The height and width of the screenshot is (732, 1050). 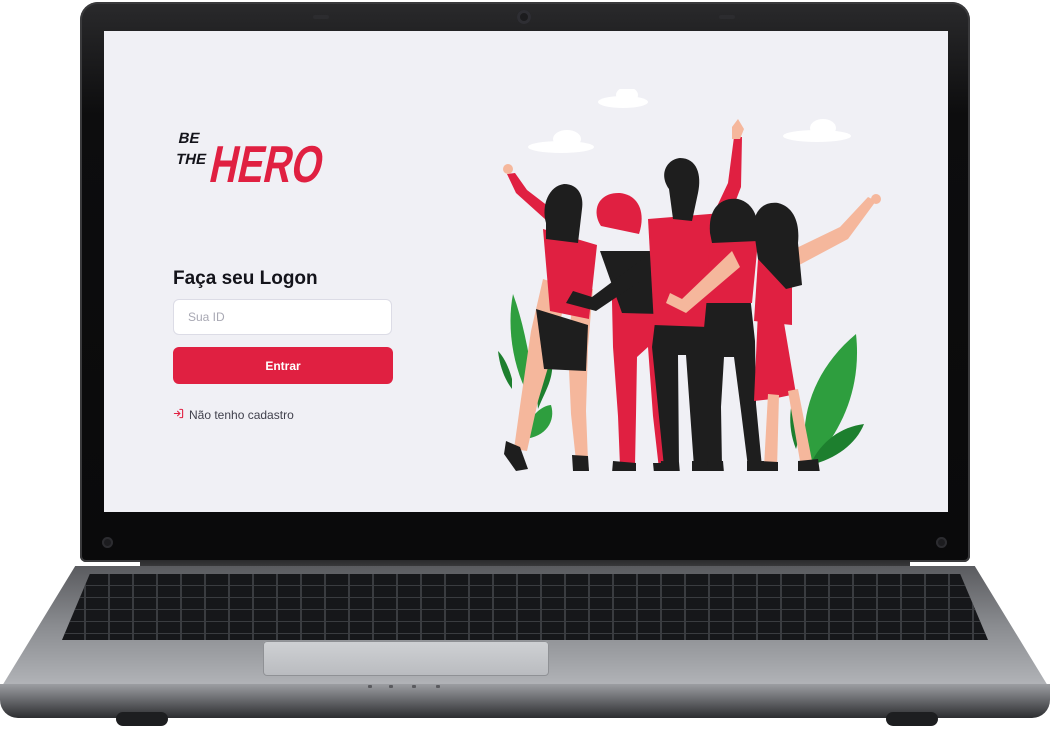 What do you see at coordinates (245, 278) in the screenshot?
I see `logon-title: Faça seu Logon` at bounding box center [245, 278].